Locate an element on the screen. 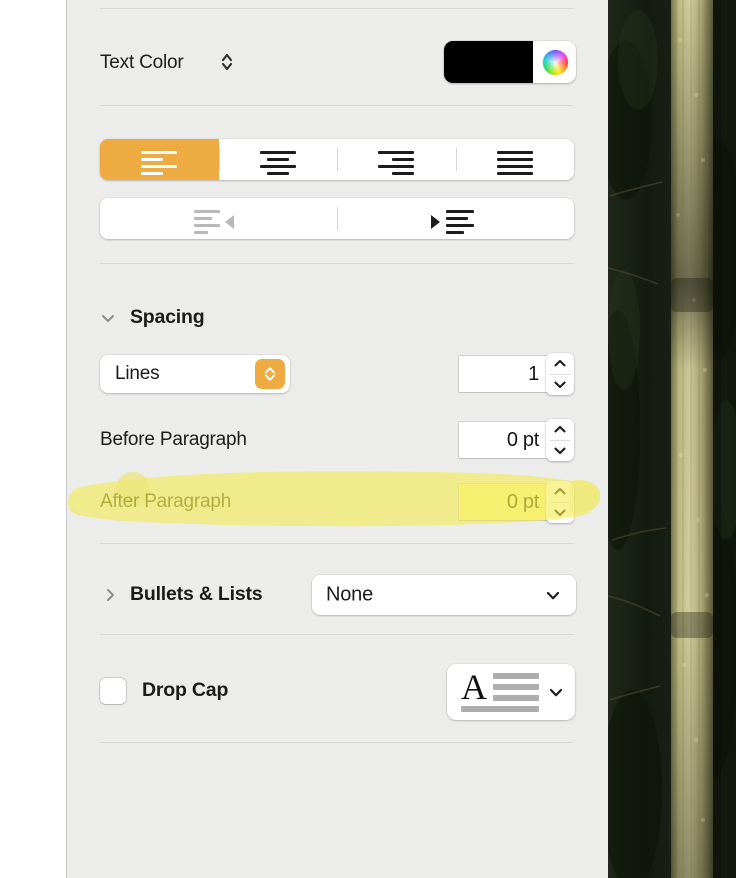  bullets-lists-dropdown: None is located at coordinates (444, 595).